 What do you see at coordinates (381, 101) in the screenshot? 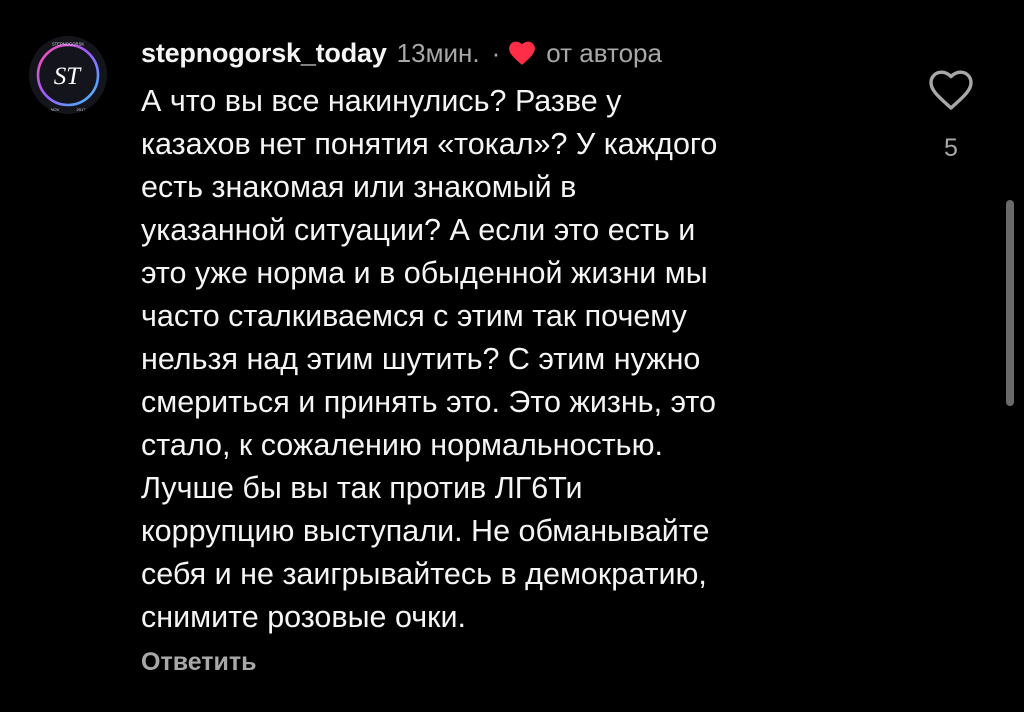
I see `comment-line: А что вы все накинулись? Разве у` at bounding box center [381, 101].